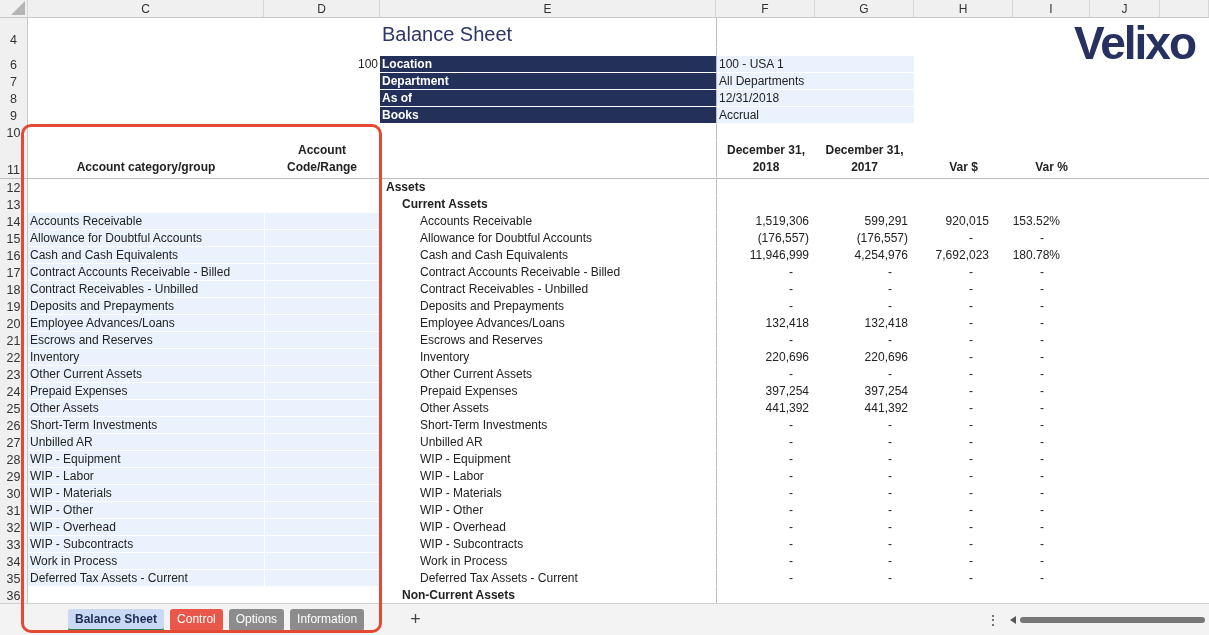 The height and width of the screenshot is (635, 1209). Describe the element at coordinates (146, 9) in the screenshot. I see `column-header: C` at that location.